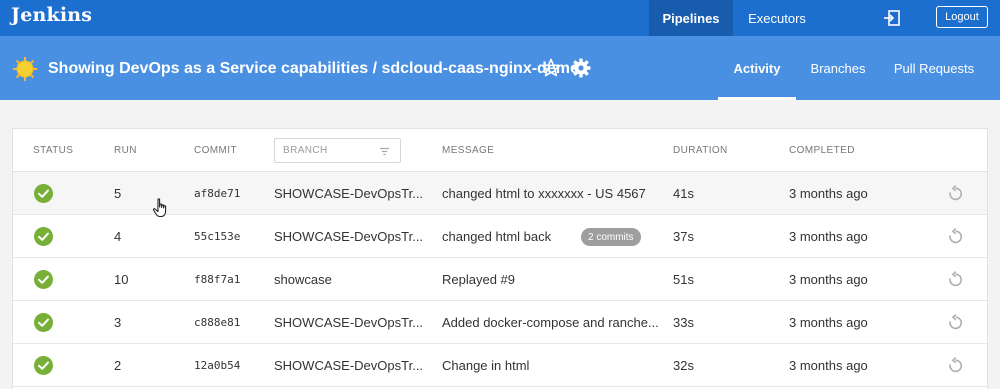  I want to click on top-navbar: Jenkins Pipelines Executors Logout, so click(500, 18).